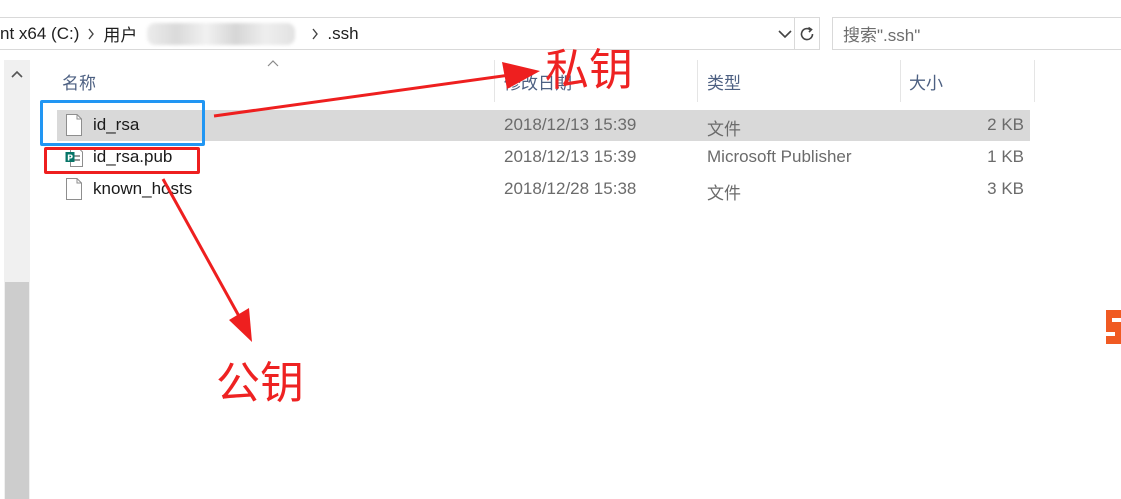  I want to click on orange-logo-icon, so click(1113, 327).